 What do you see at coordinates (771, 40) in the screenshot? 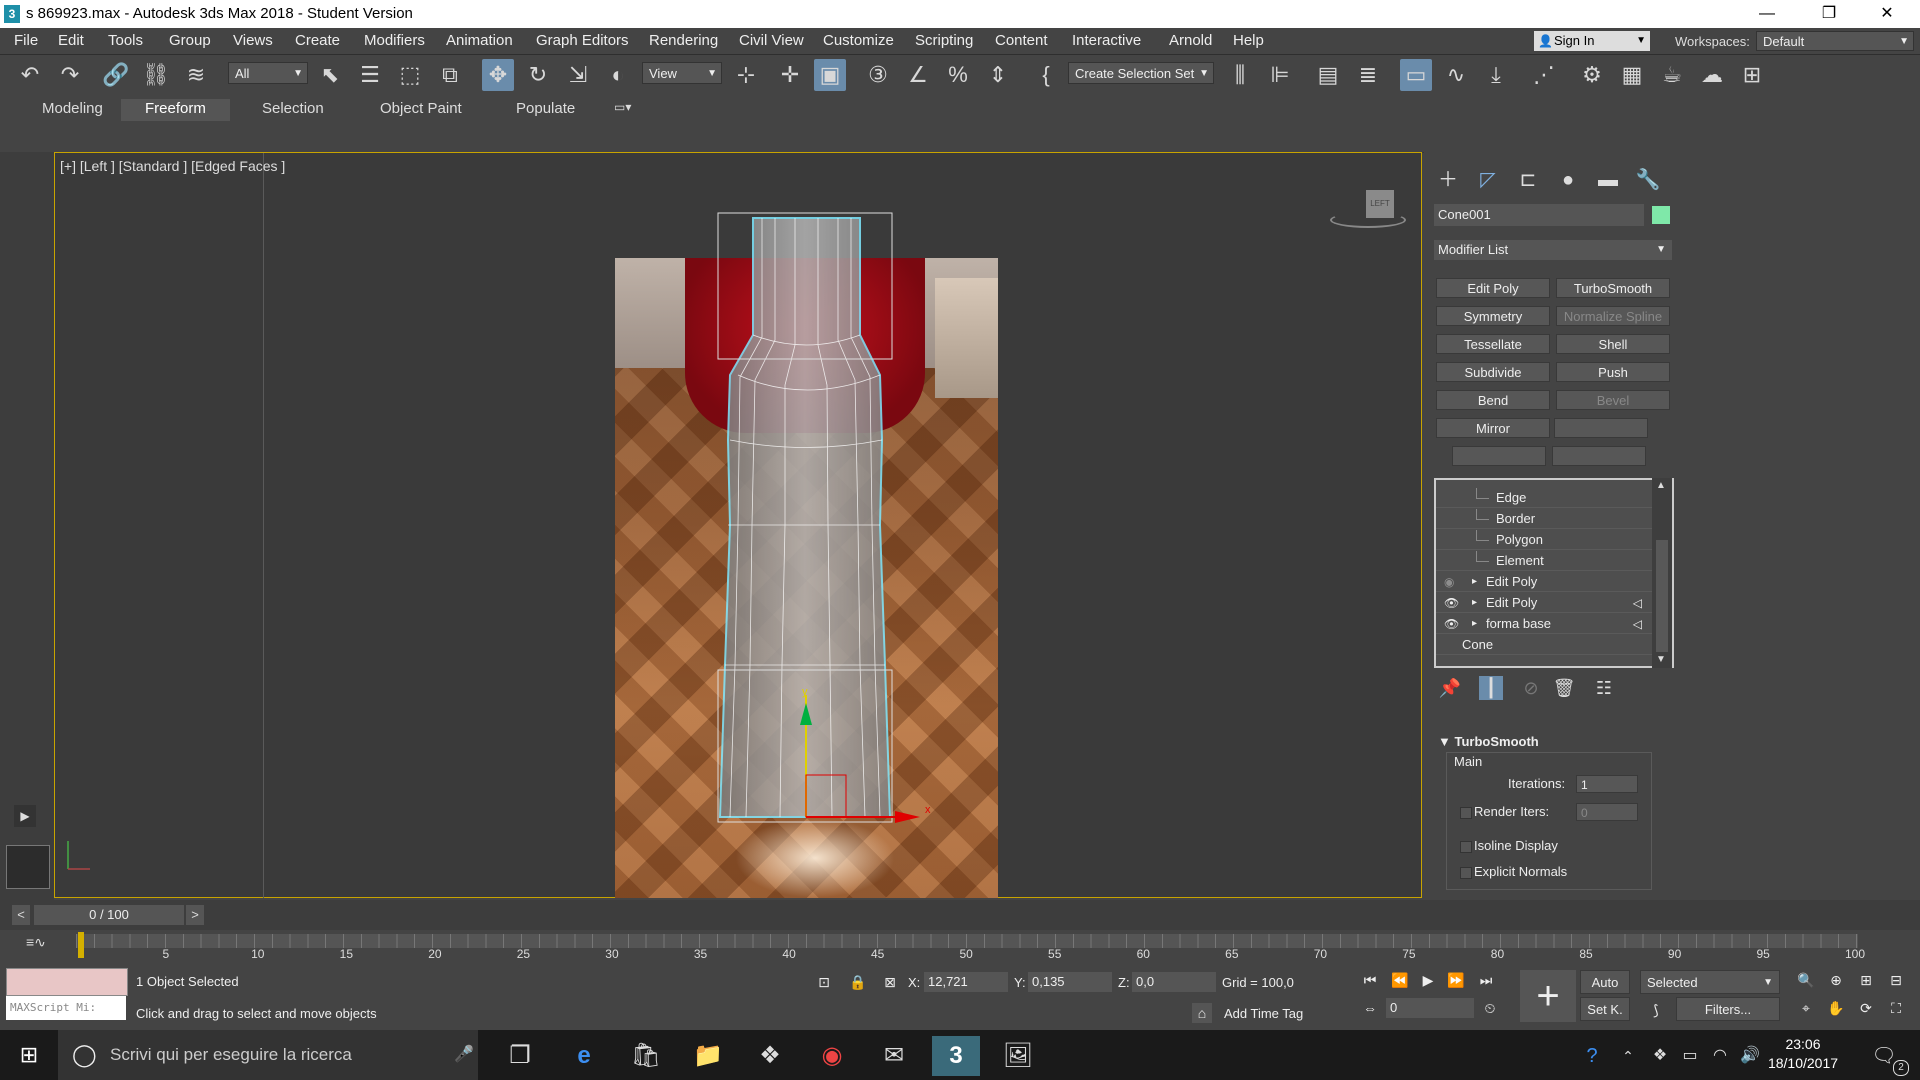
I see `menu-civil-view: Civil View` at bounding box center [771, 40].